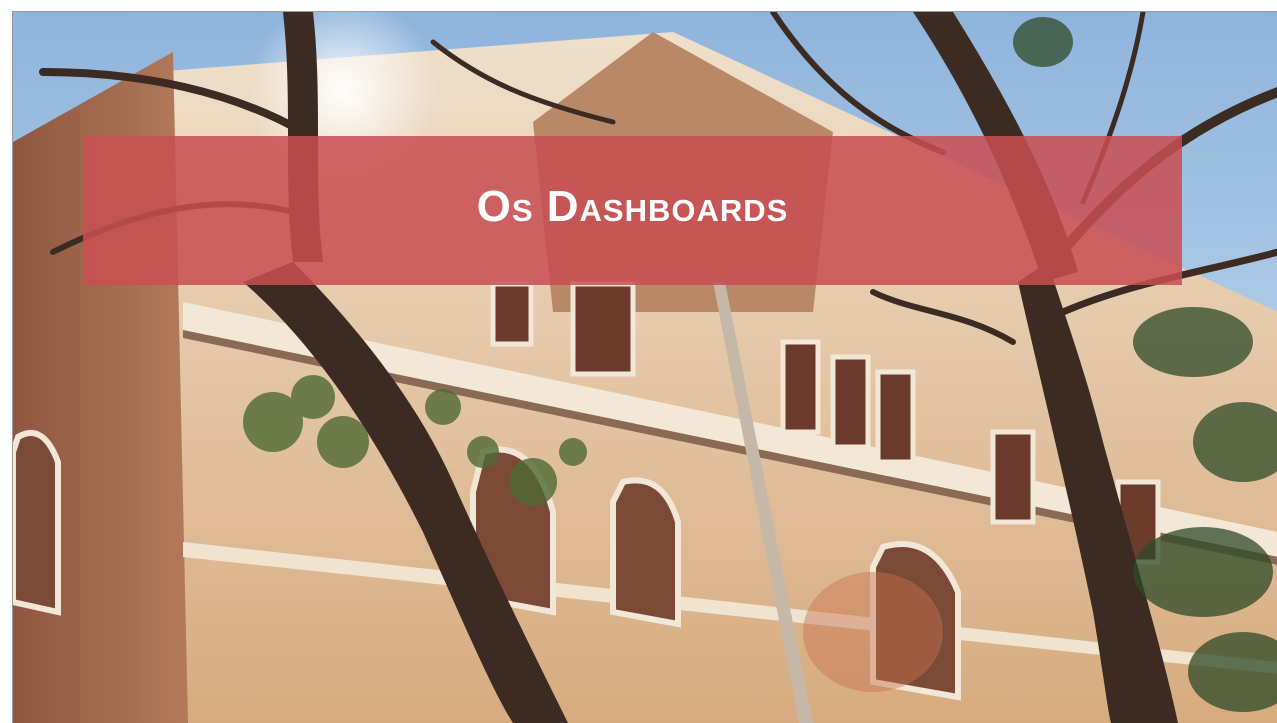 The image size is (1277, 723). I want to click on shade-patch, so click(873, 632).